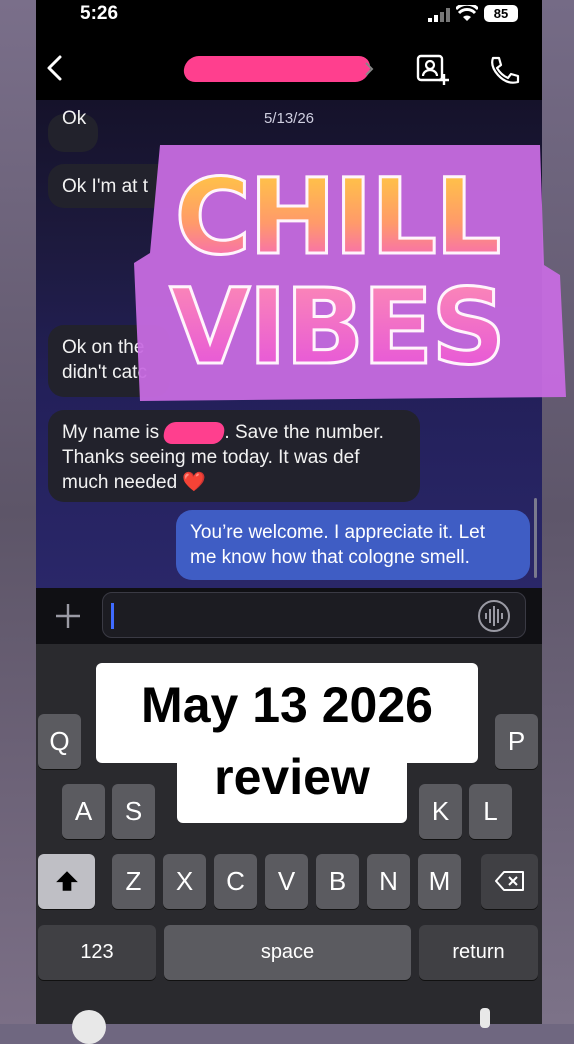 The height and width of the screenshot is (1044, 574). I want to click on key-p: P, so click(516, 741).